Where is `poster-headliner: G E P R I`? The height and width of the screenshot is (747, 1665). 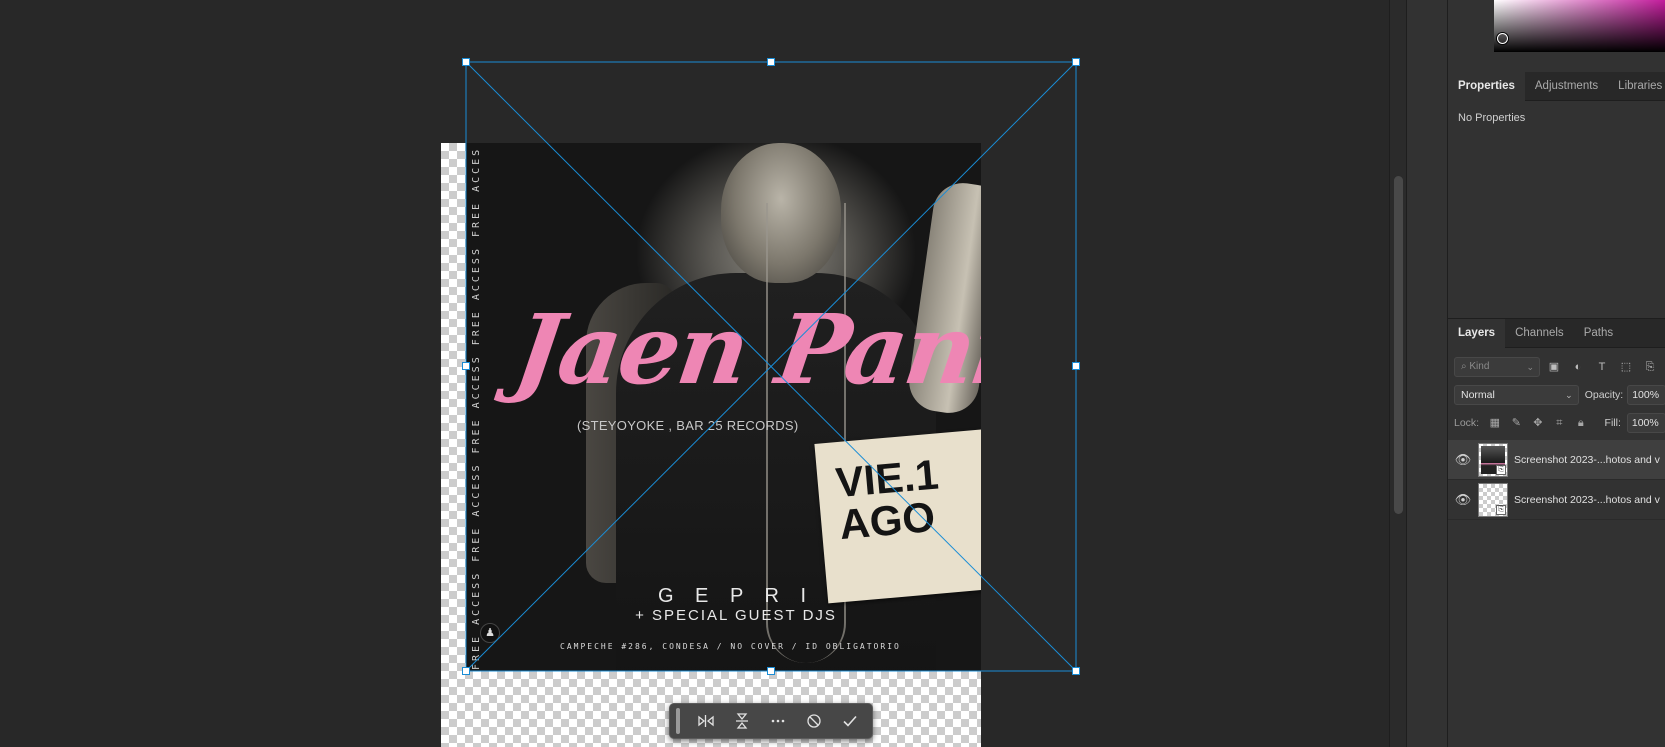 poster-headliner: G E P R I is located at coordinates (736, 596).